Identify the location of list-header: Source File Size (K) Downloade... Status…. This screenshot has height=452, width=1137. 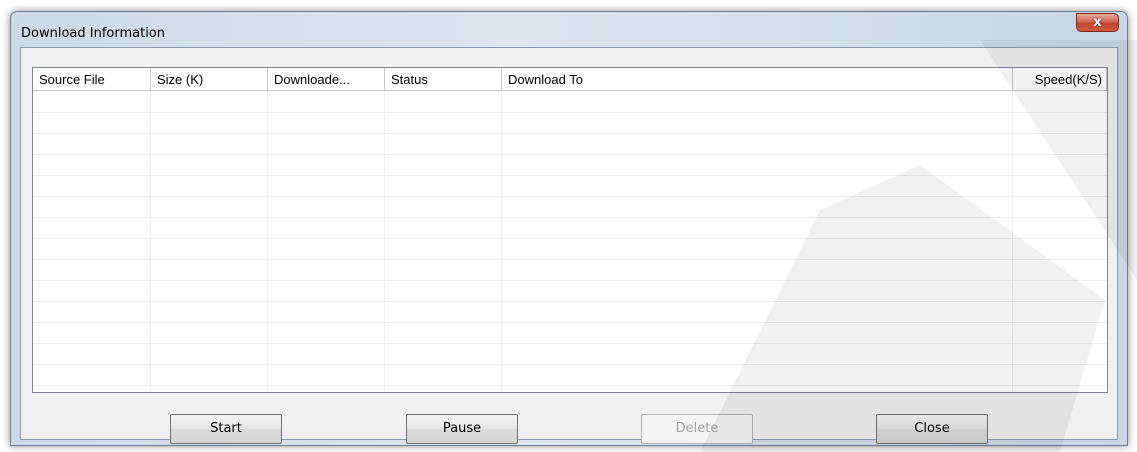
(570, 80).